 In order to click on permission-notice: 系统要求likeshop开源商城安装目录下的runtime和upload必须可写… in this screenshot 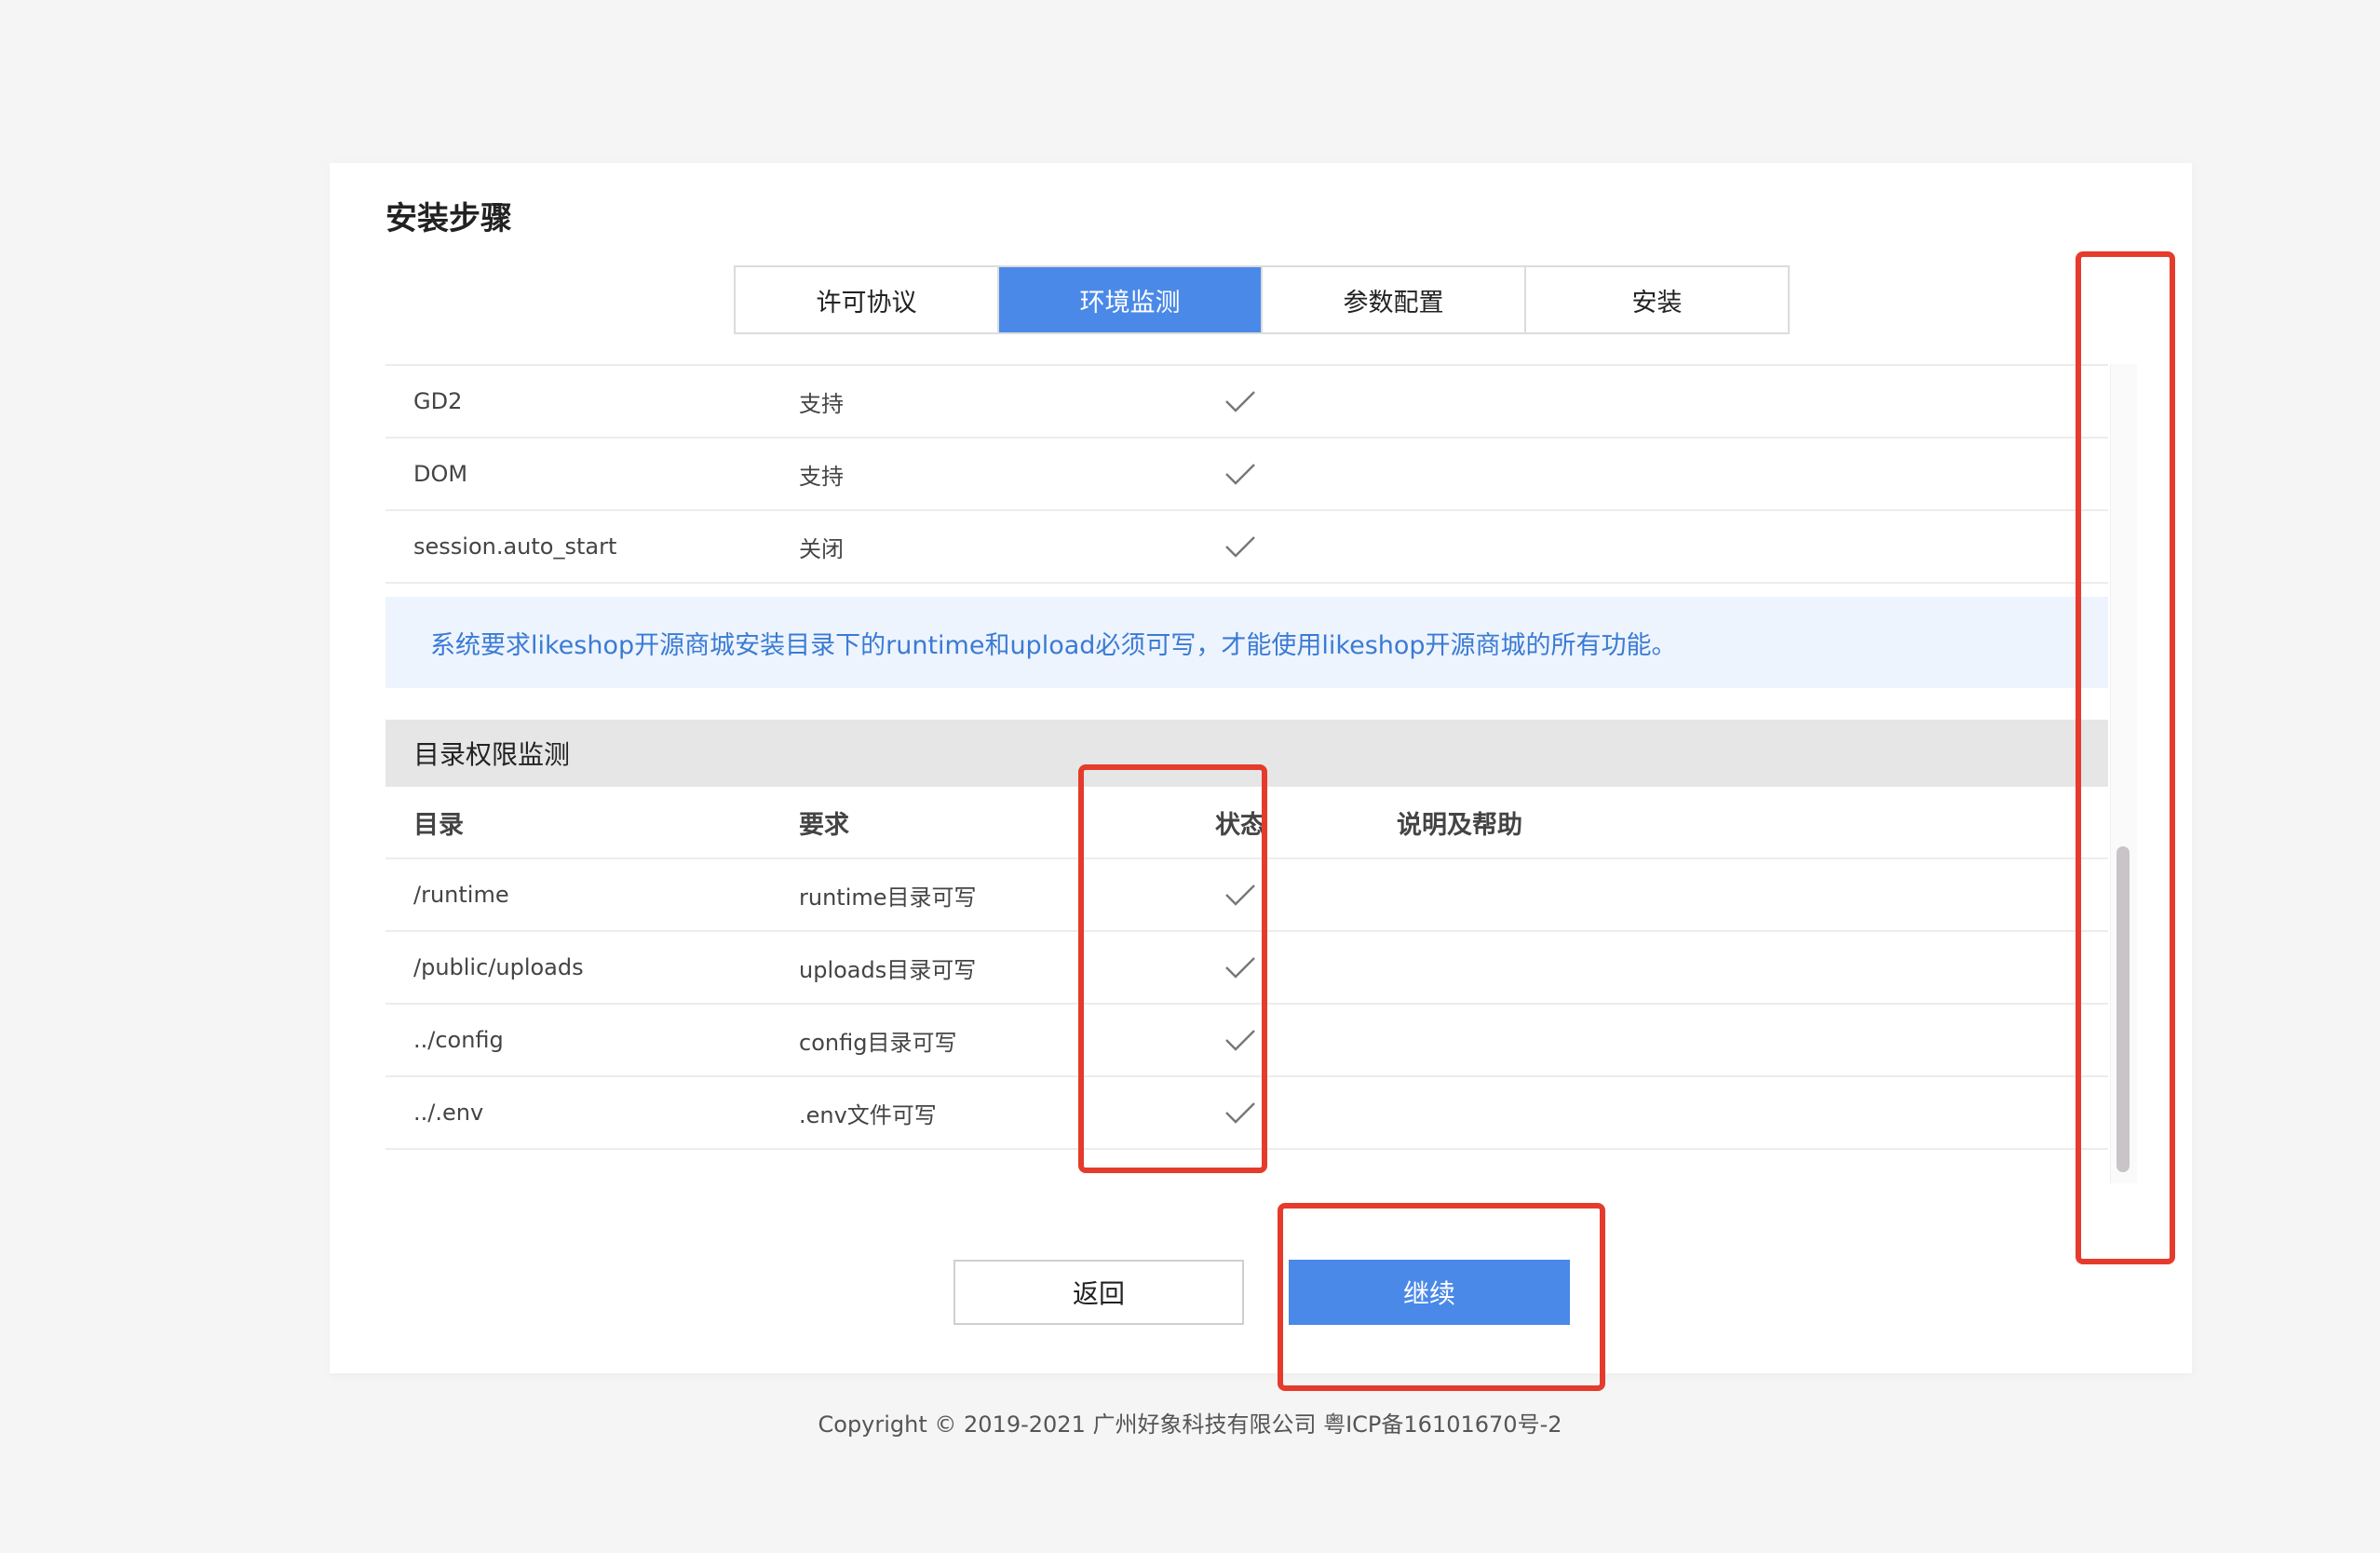, I will do `click(1246, 642)`.